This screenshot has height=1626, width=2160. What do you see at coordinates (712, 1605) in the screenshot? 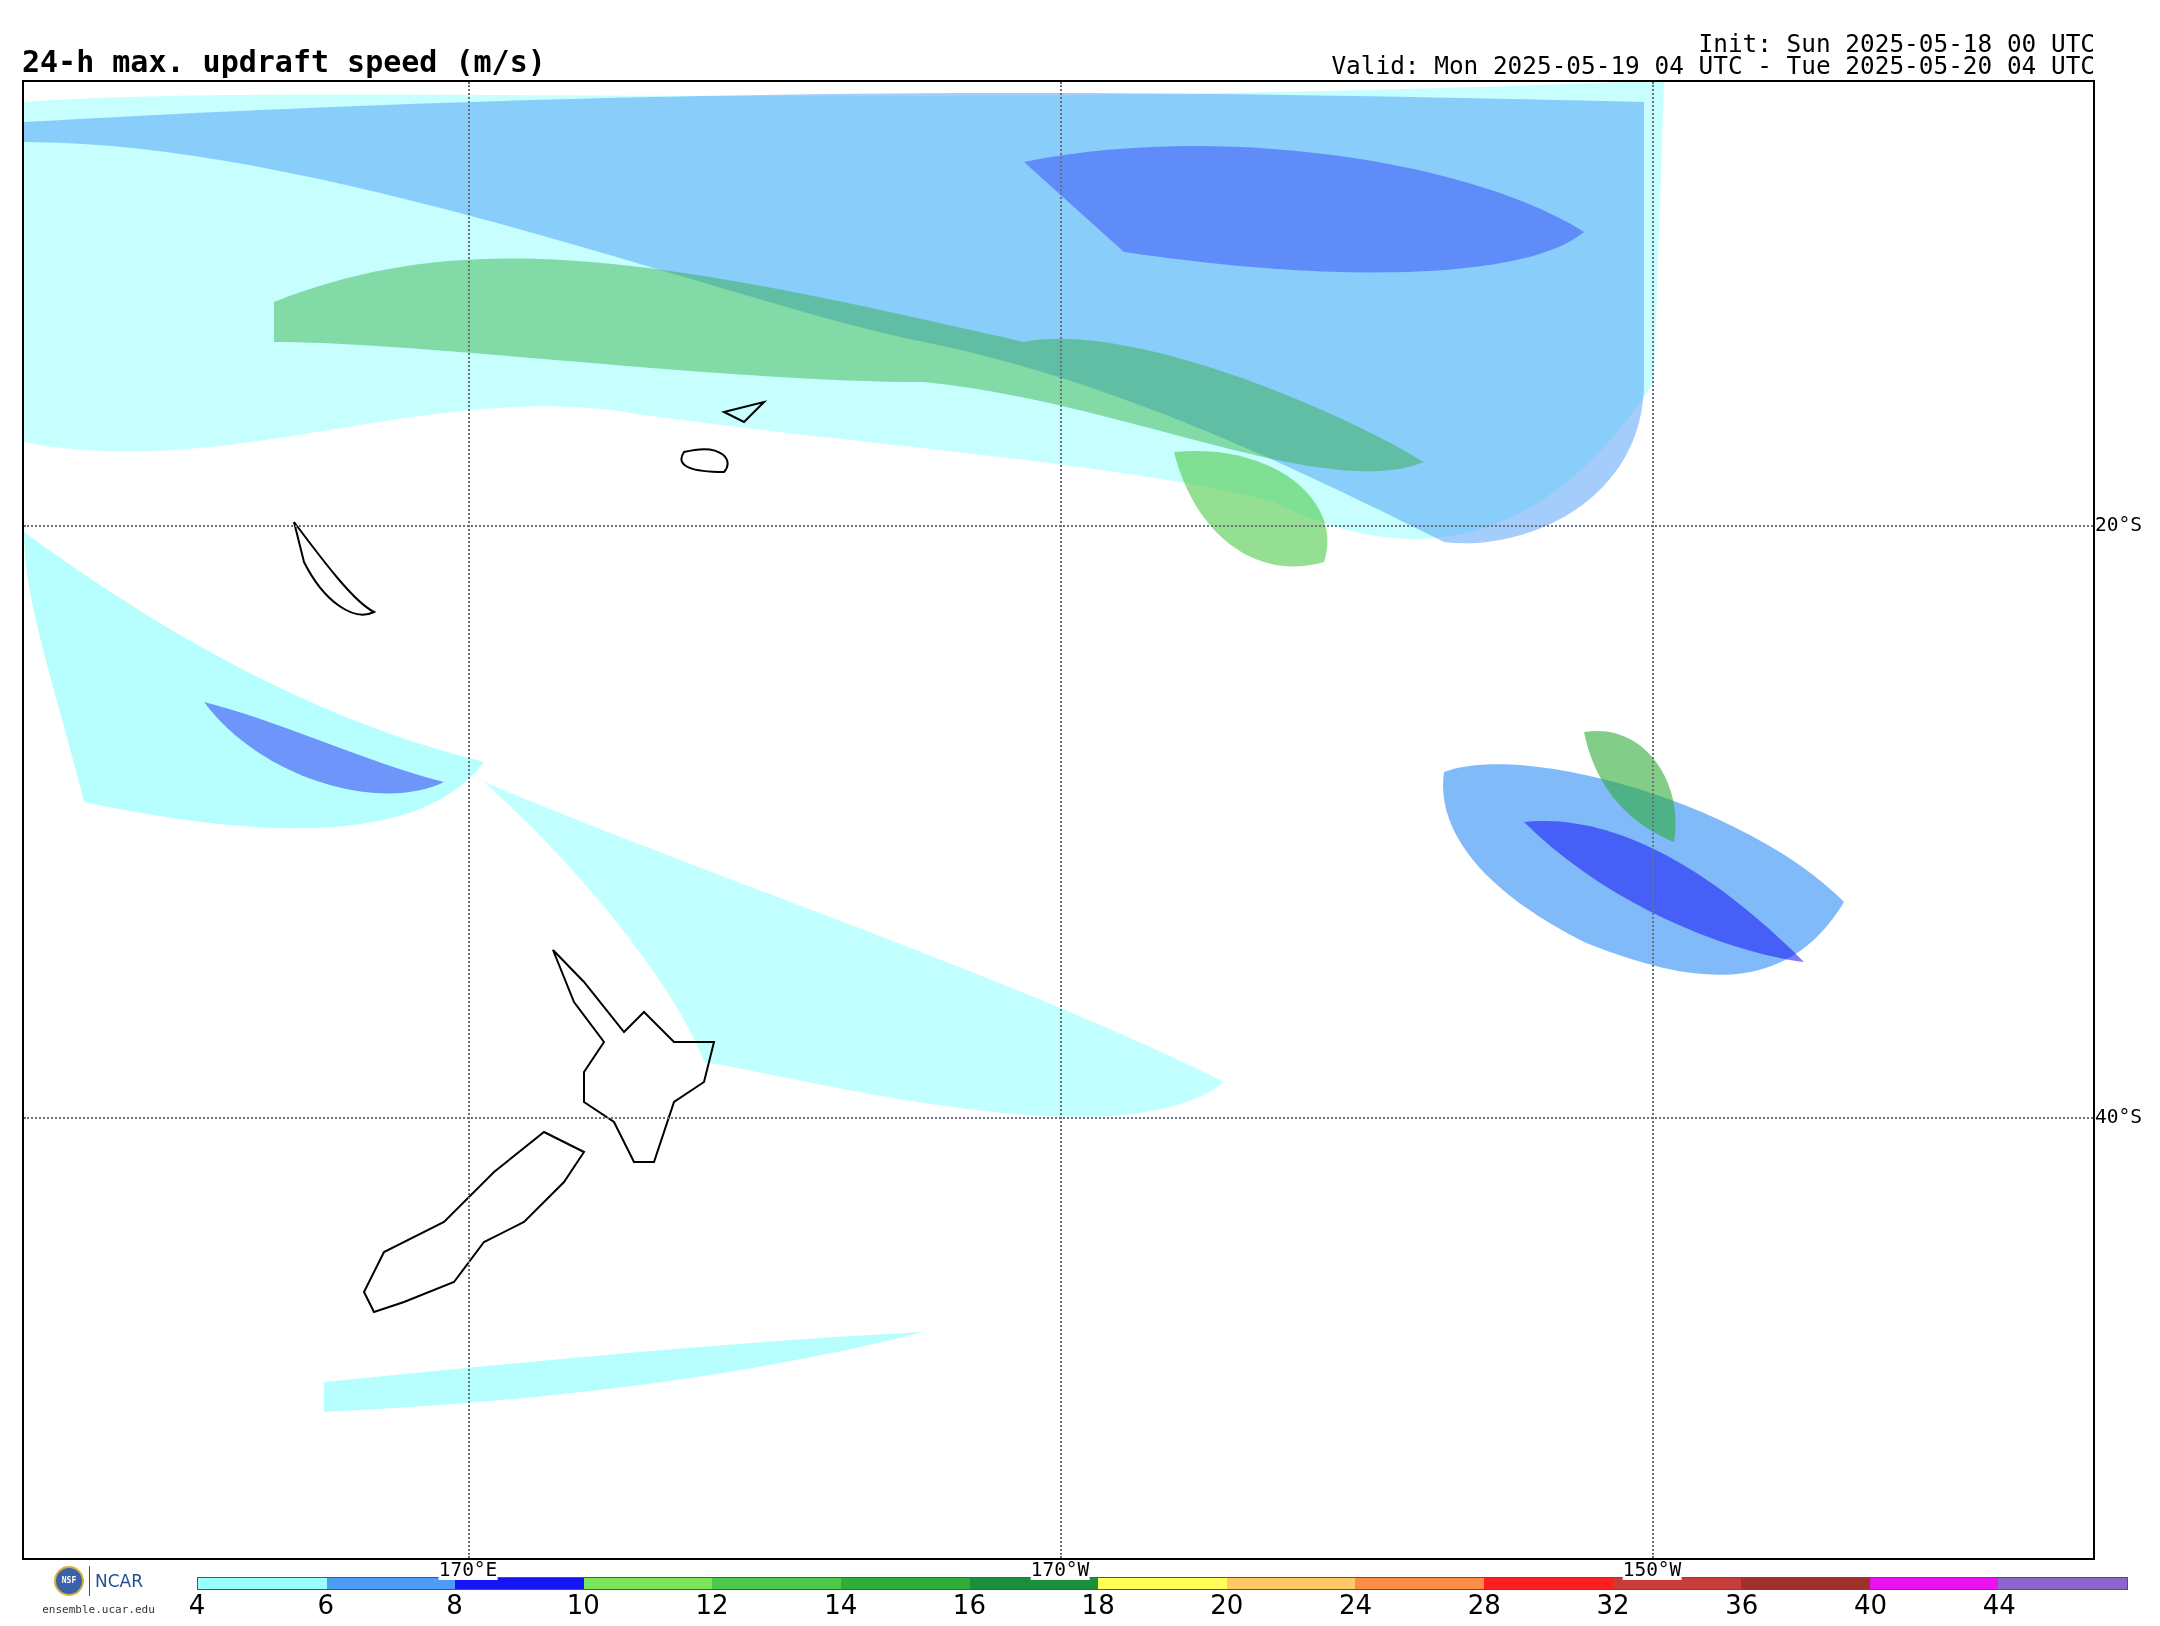
I see `legend-tick-label: 12` at bounding box center [712, 1605].